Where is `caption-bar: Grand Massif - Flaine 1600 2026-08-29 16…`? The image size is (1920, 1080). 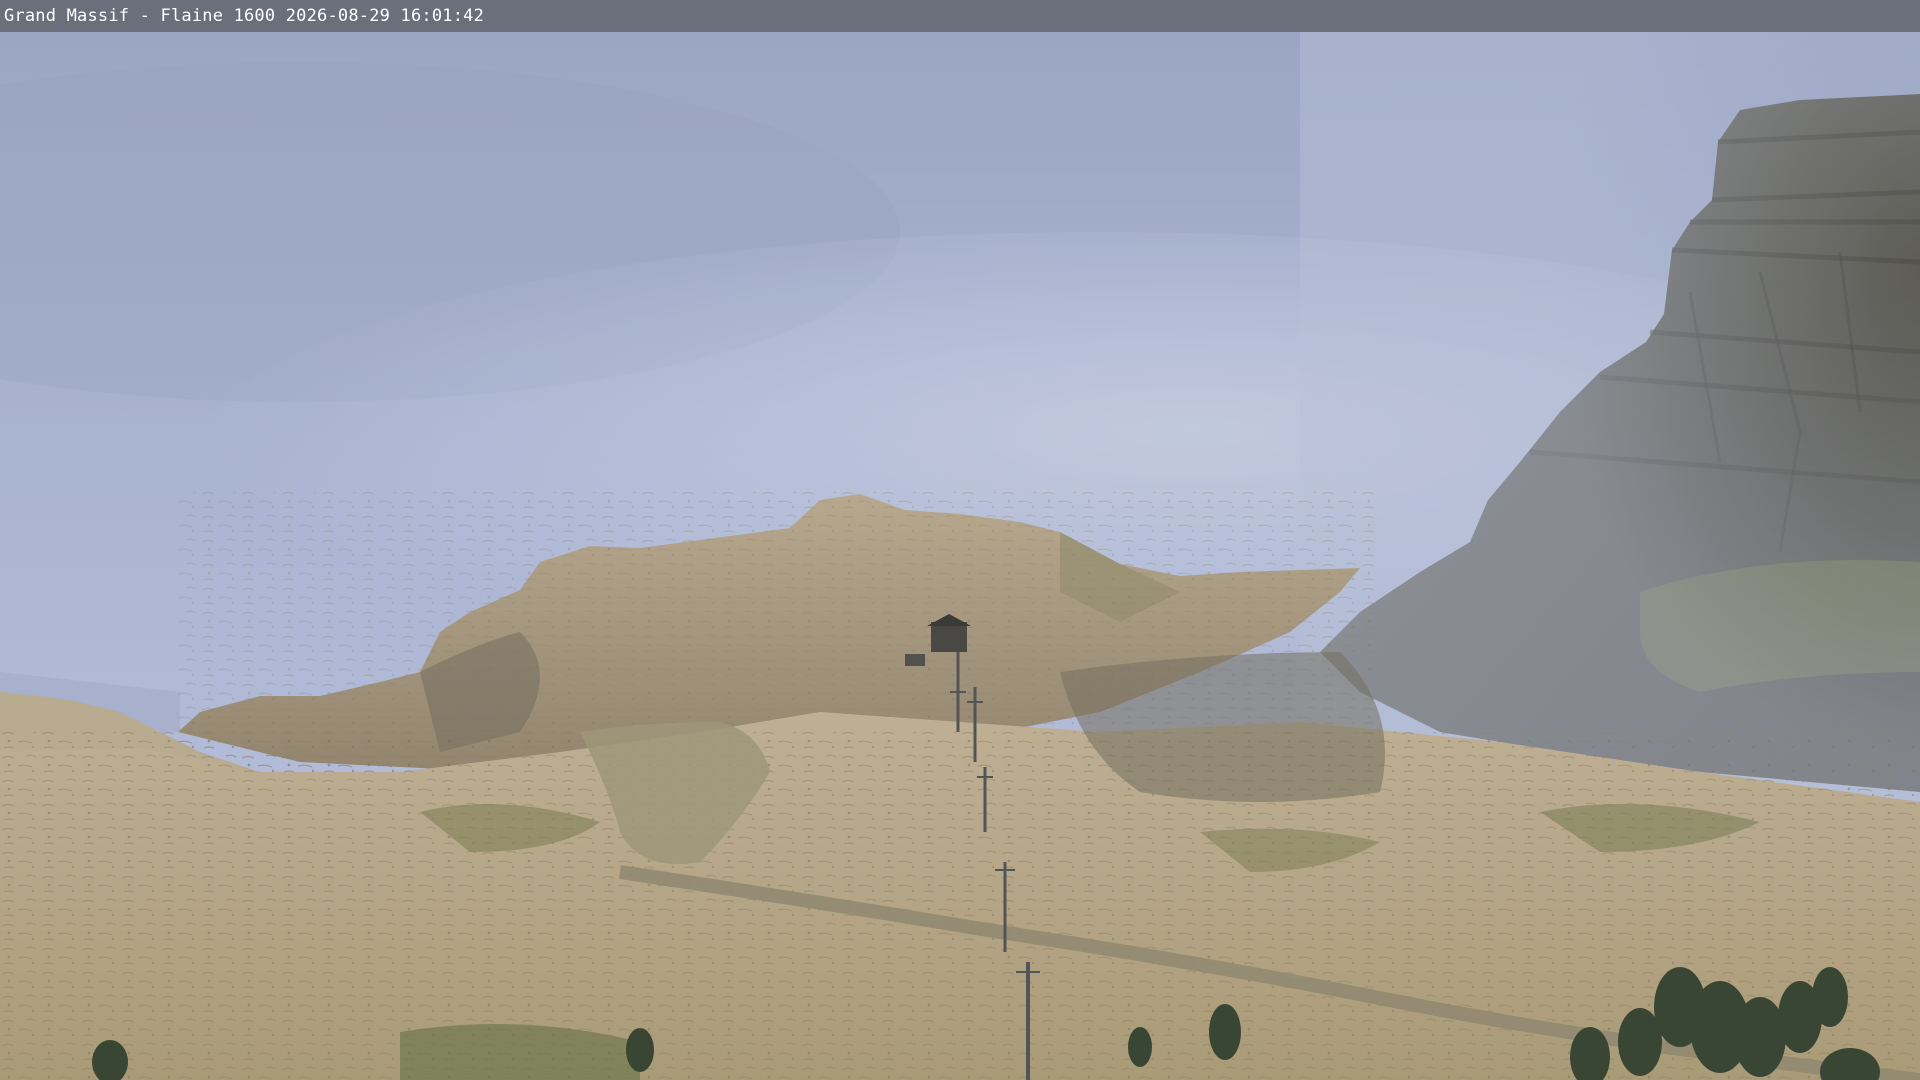 caption-bar: Grand Massif - Flaine 1600 2026-08-29 16… is located at coordinates (960, 16).